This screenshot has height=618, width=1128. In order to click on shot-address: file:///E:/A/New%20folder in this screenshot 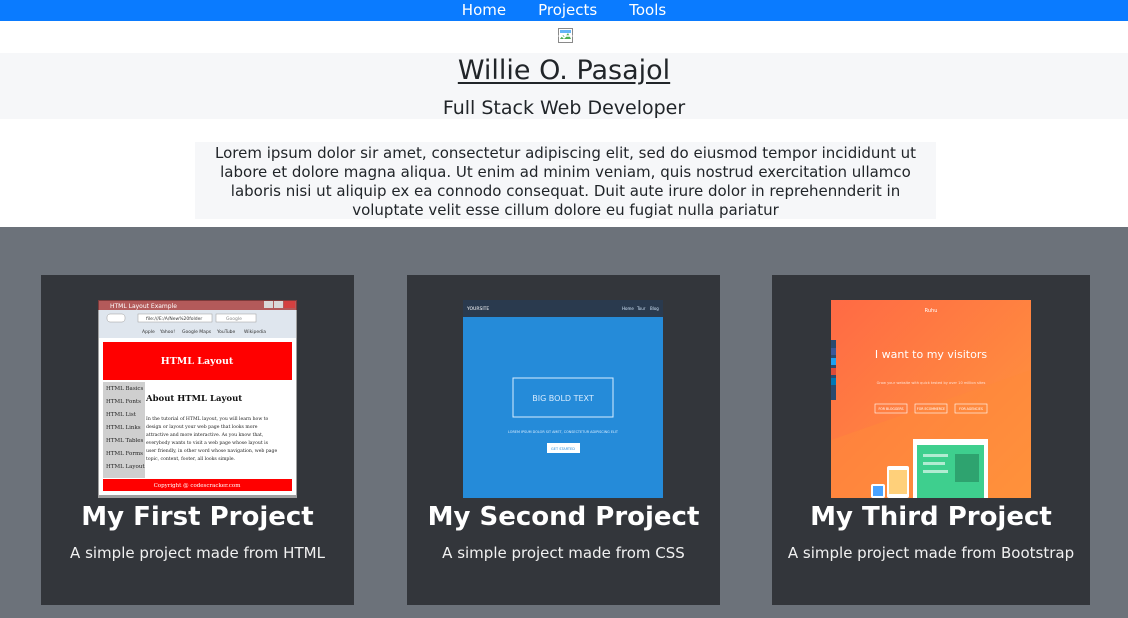, I will do `click(174, 319)`.